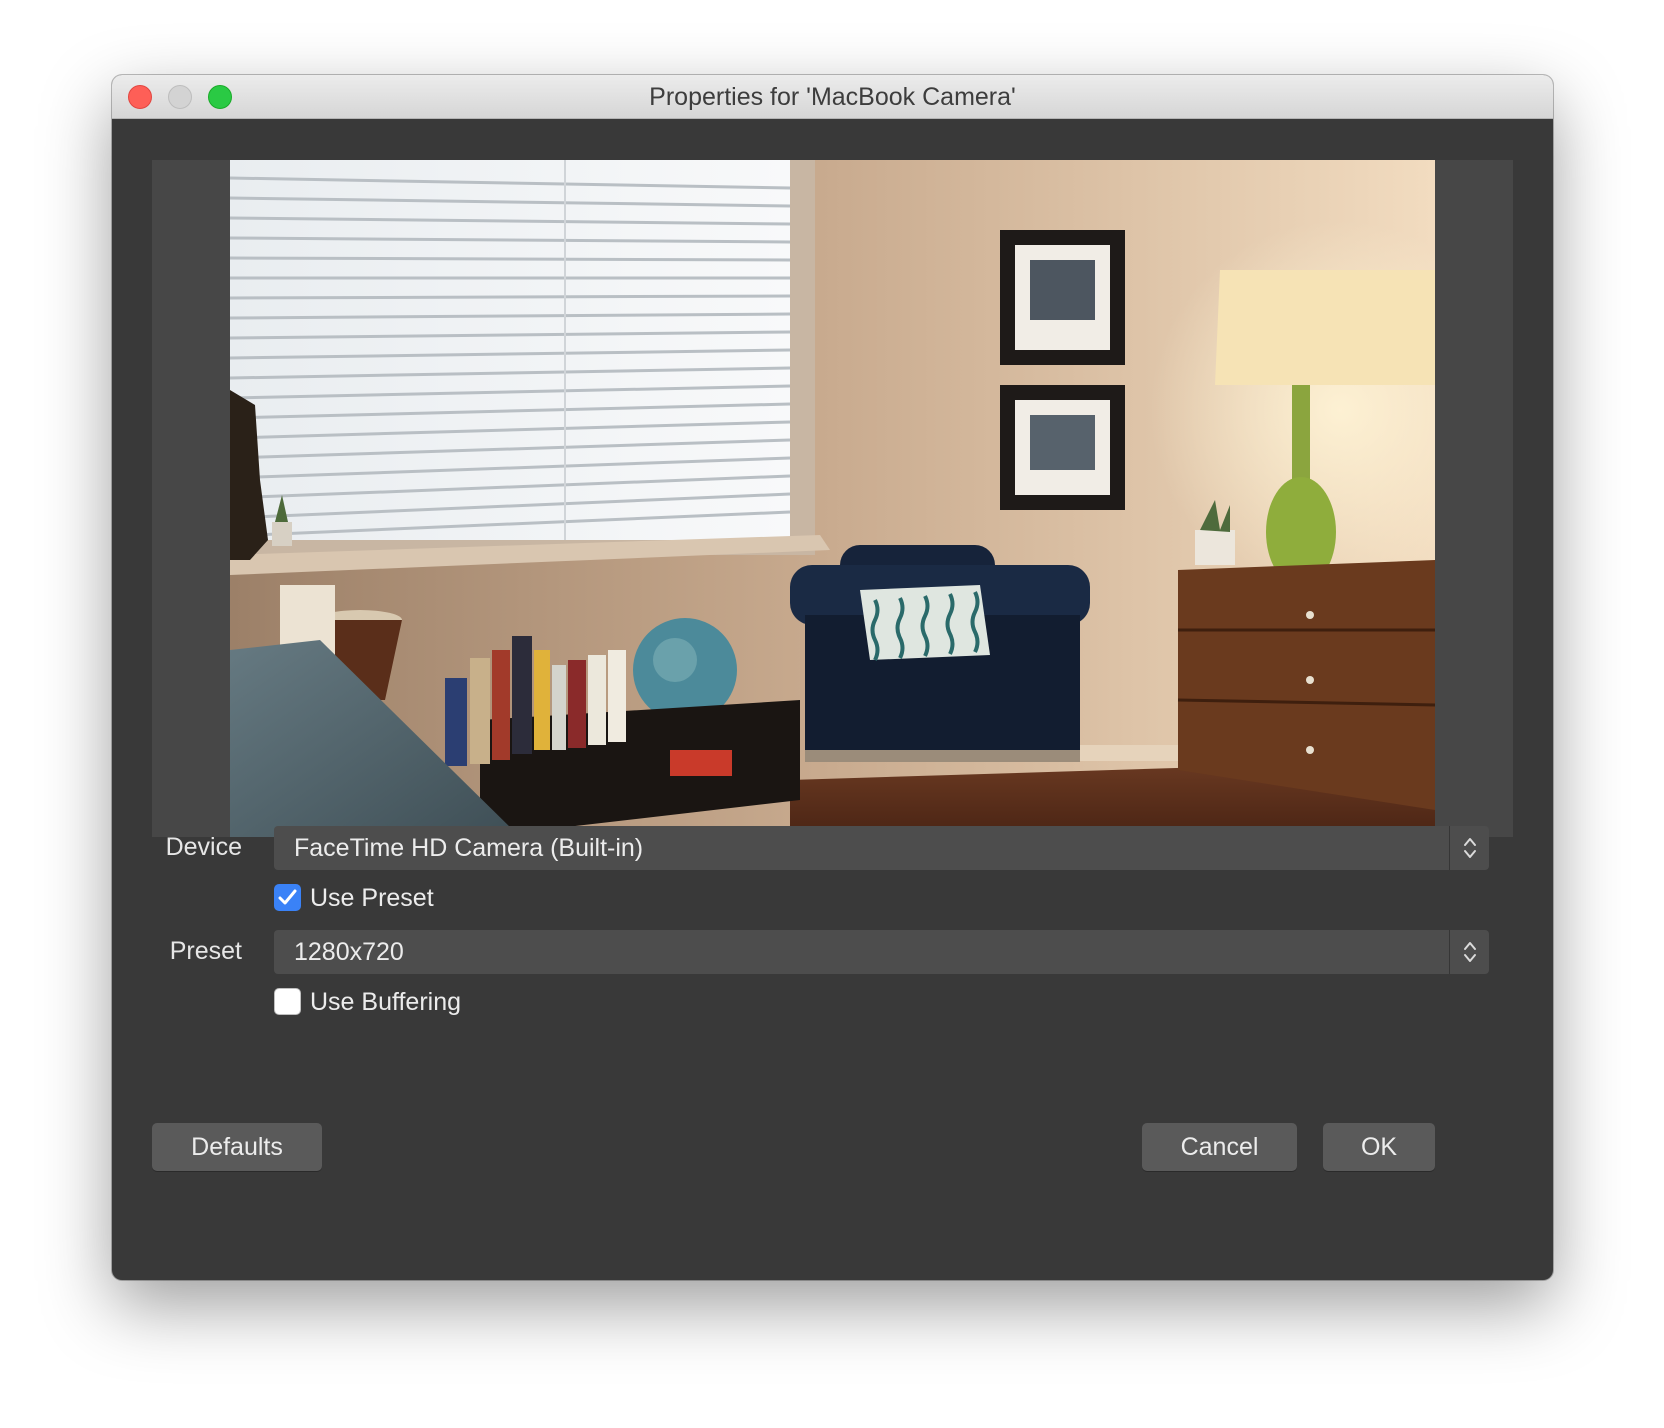 The image size is (1664, 1428). Describe the element at coordinates (372, 898) in the screenshot. I see `use-preset-label: Use Preset` at that location.